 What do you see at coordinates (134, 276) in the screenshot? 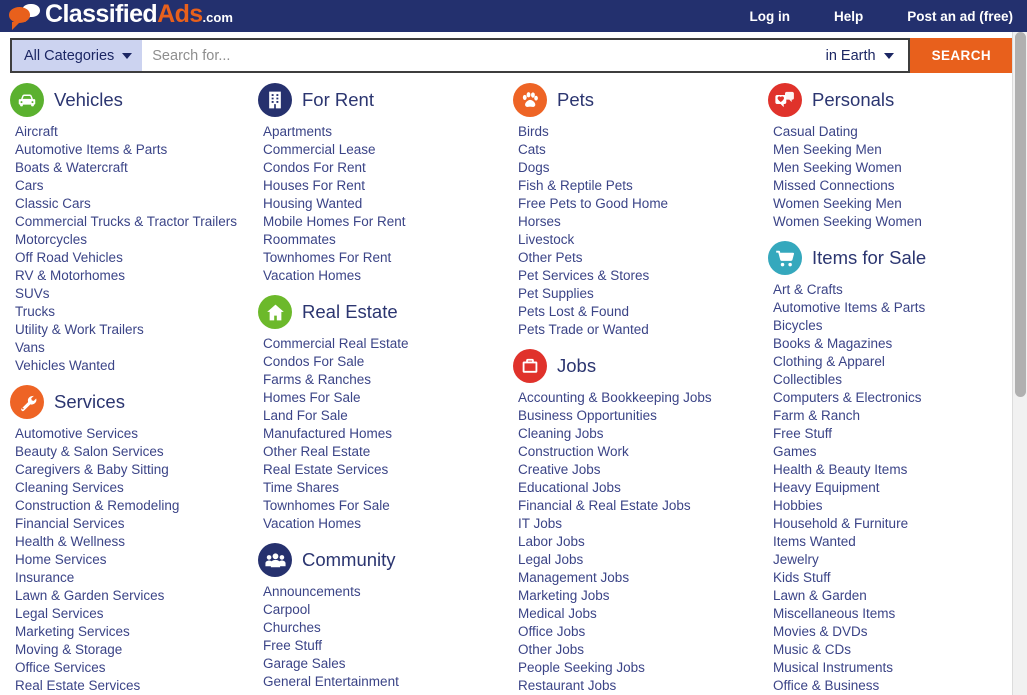
I see `category-link: RV & Motorhomes` at bounding box center [134, 276].